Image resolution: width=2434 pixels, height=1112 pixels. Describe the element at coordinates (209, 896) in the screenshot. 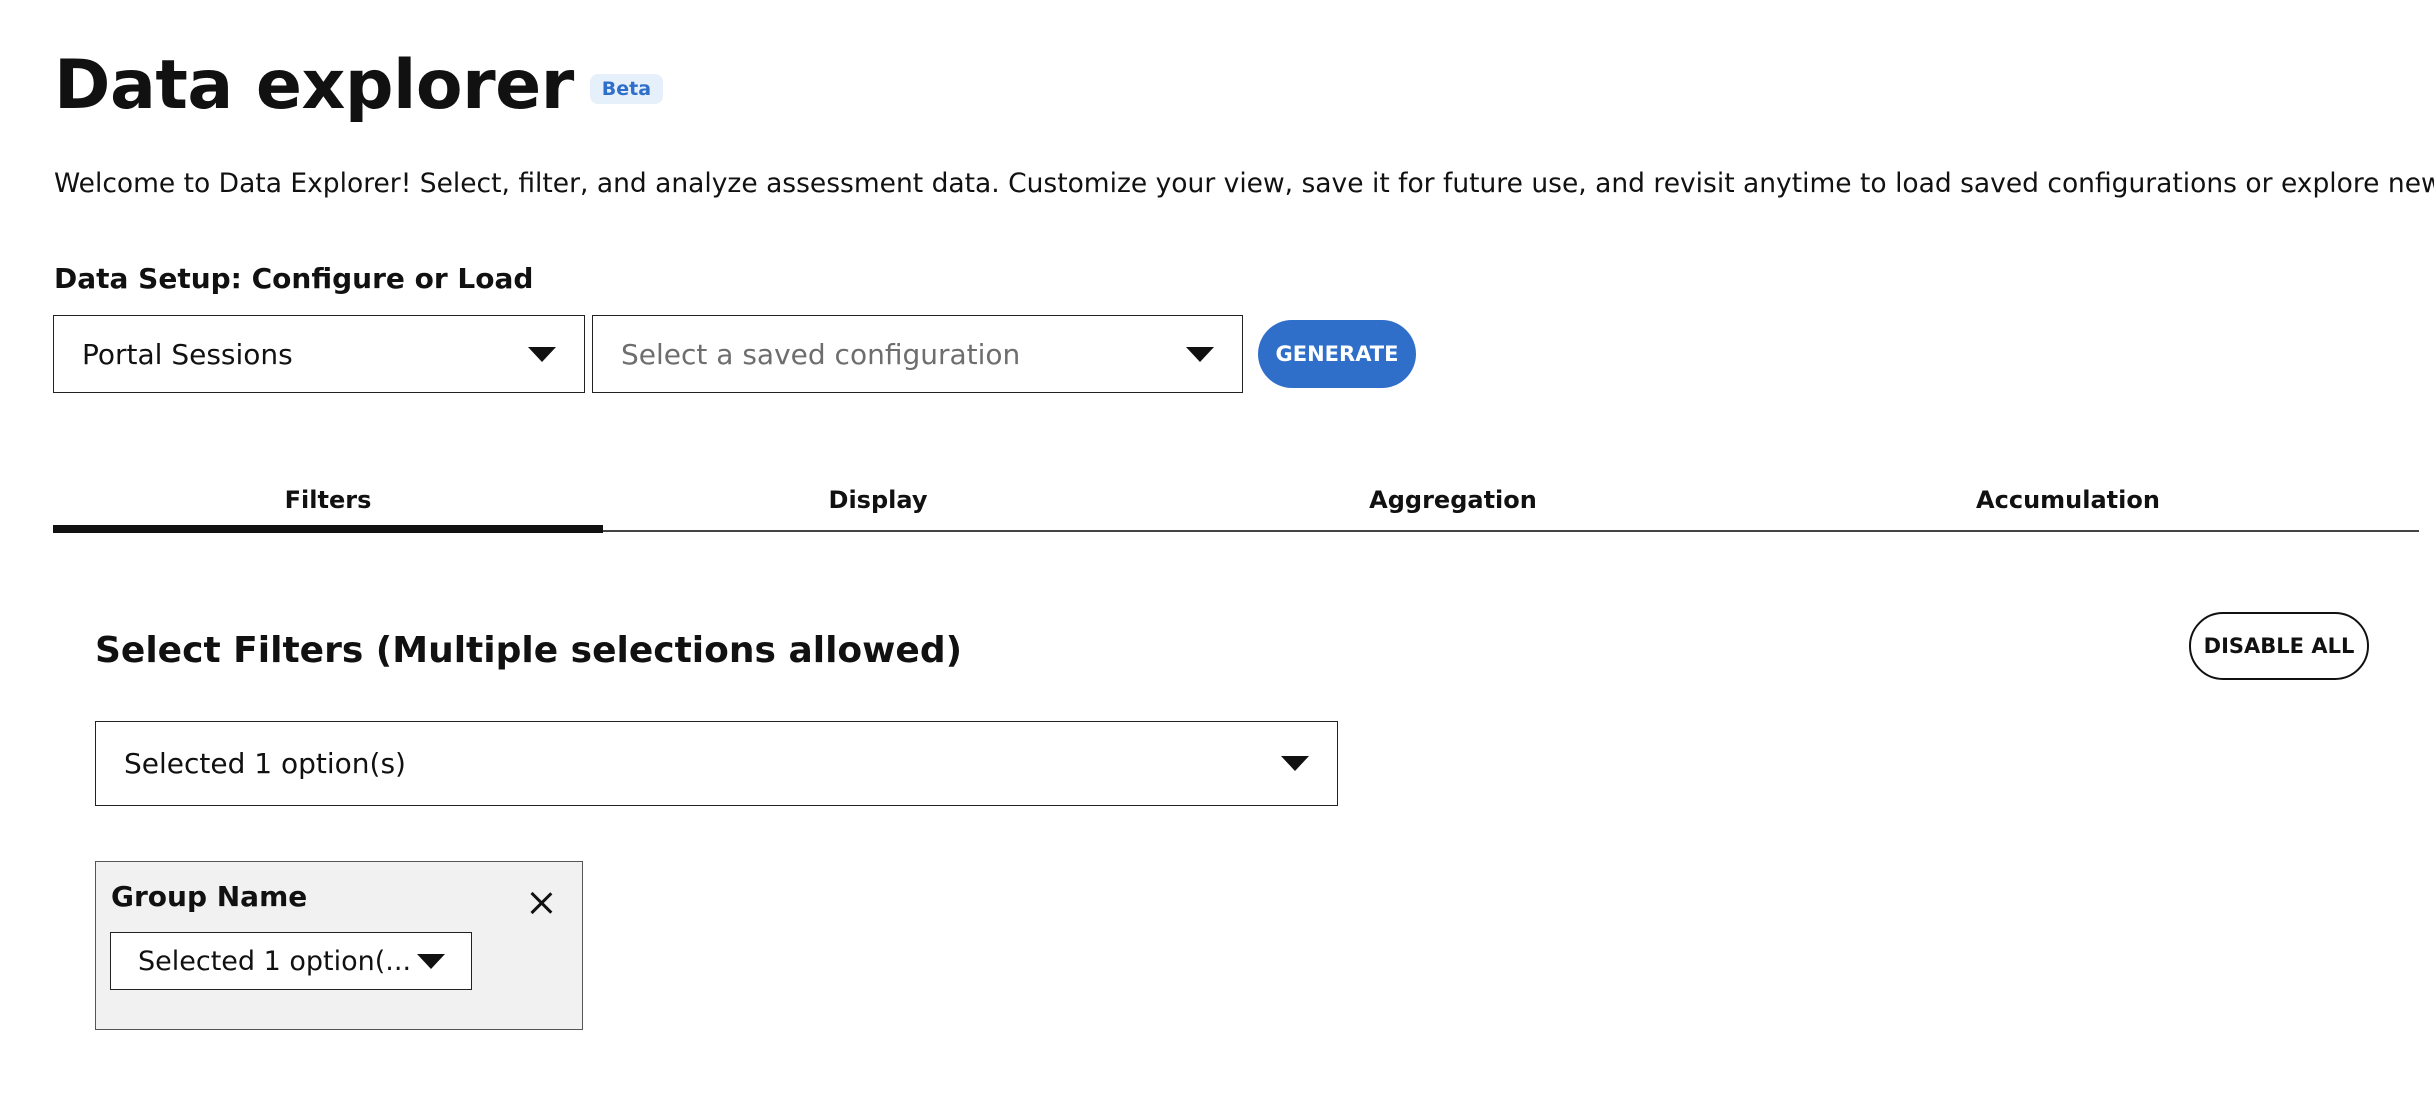

I see `filter-card-title: Group Name` at that location.